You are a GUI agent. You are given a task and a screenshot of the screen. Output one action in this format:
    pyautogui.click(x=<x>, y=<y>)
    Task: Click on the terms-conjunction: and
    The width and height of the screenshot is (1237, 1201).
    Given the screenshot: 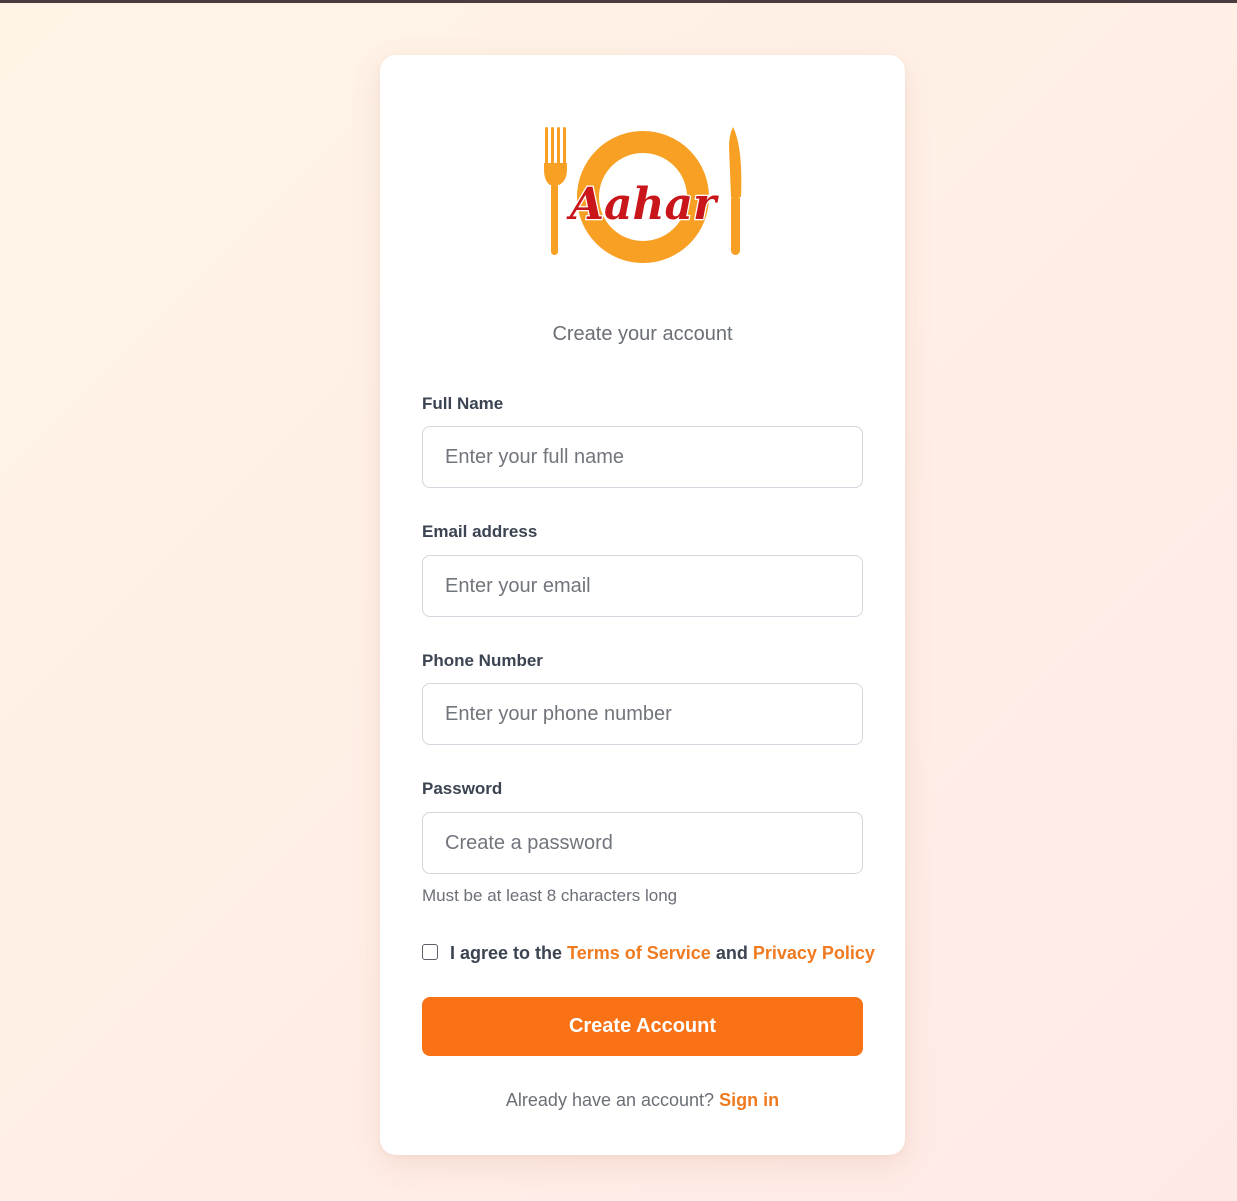 What is the action you would take?
    pyautogui.click(x=731, y=952)
    